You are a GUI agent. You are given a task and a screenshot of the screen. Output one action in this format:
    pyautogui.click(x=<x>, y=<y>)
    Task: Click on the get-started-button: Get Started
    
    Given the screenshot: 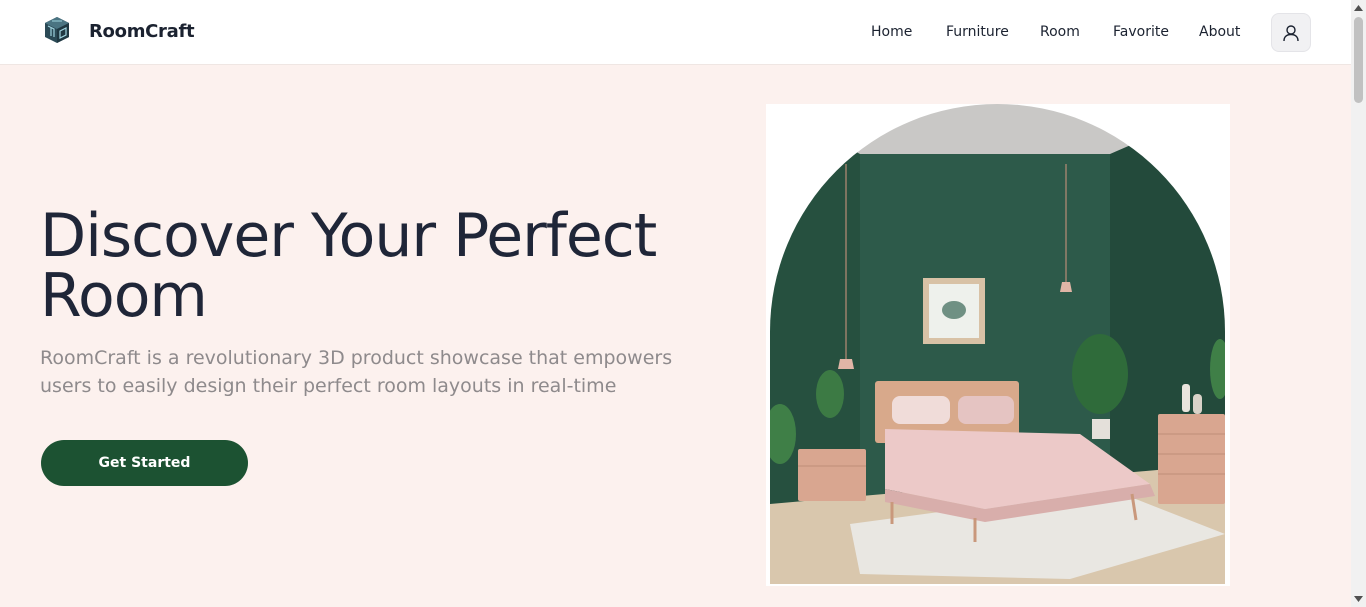 What is the action you would take?
    pyautogui.click(x=144, y=463)
    